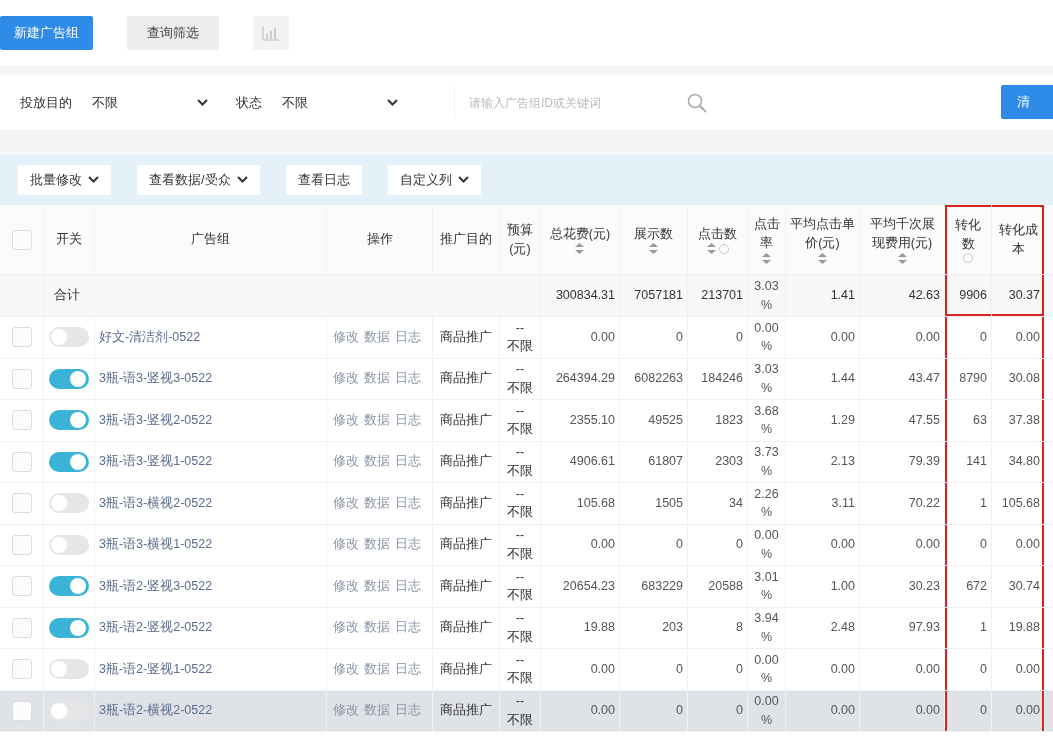  I want to click on column-header: 平均千次展现费用(元), so click(902, 234).